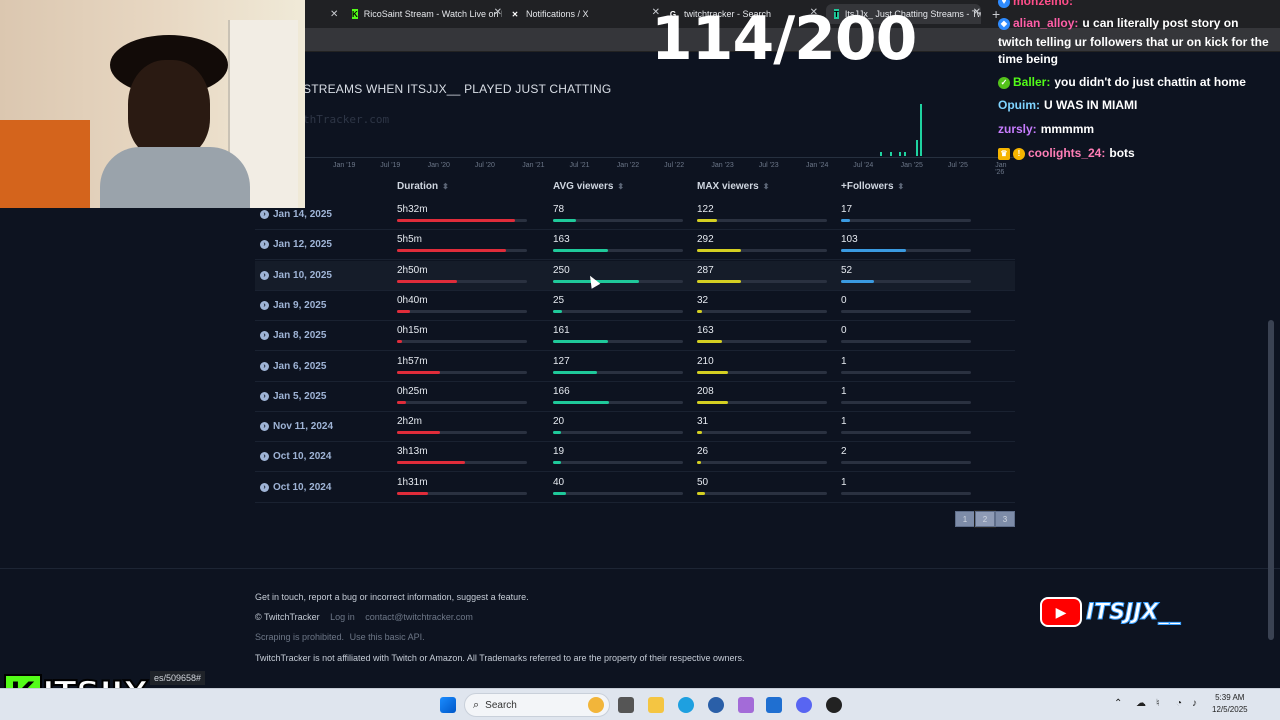 The height and width of the screenshot is (720, 1280). I want to click on tab-notifications: ✕ Notifications / X ✕, so click(585, 14).